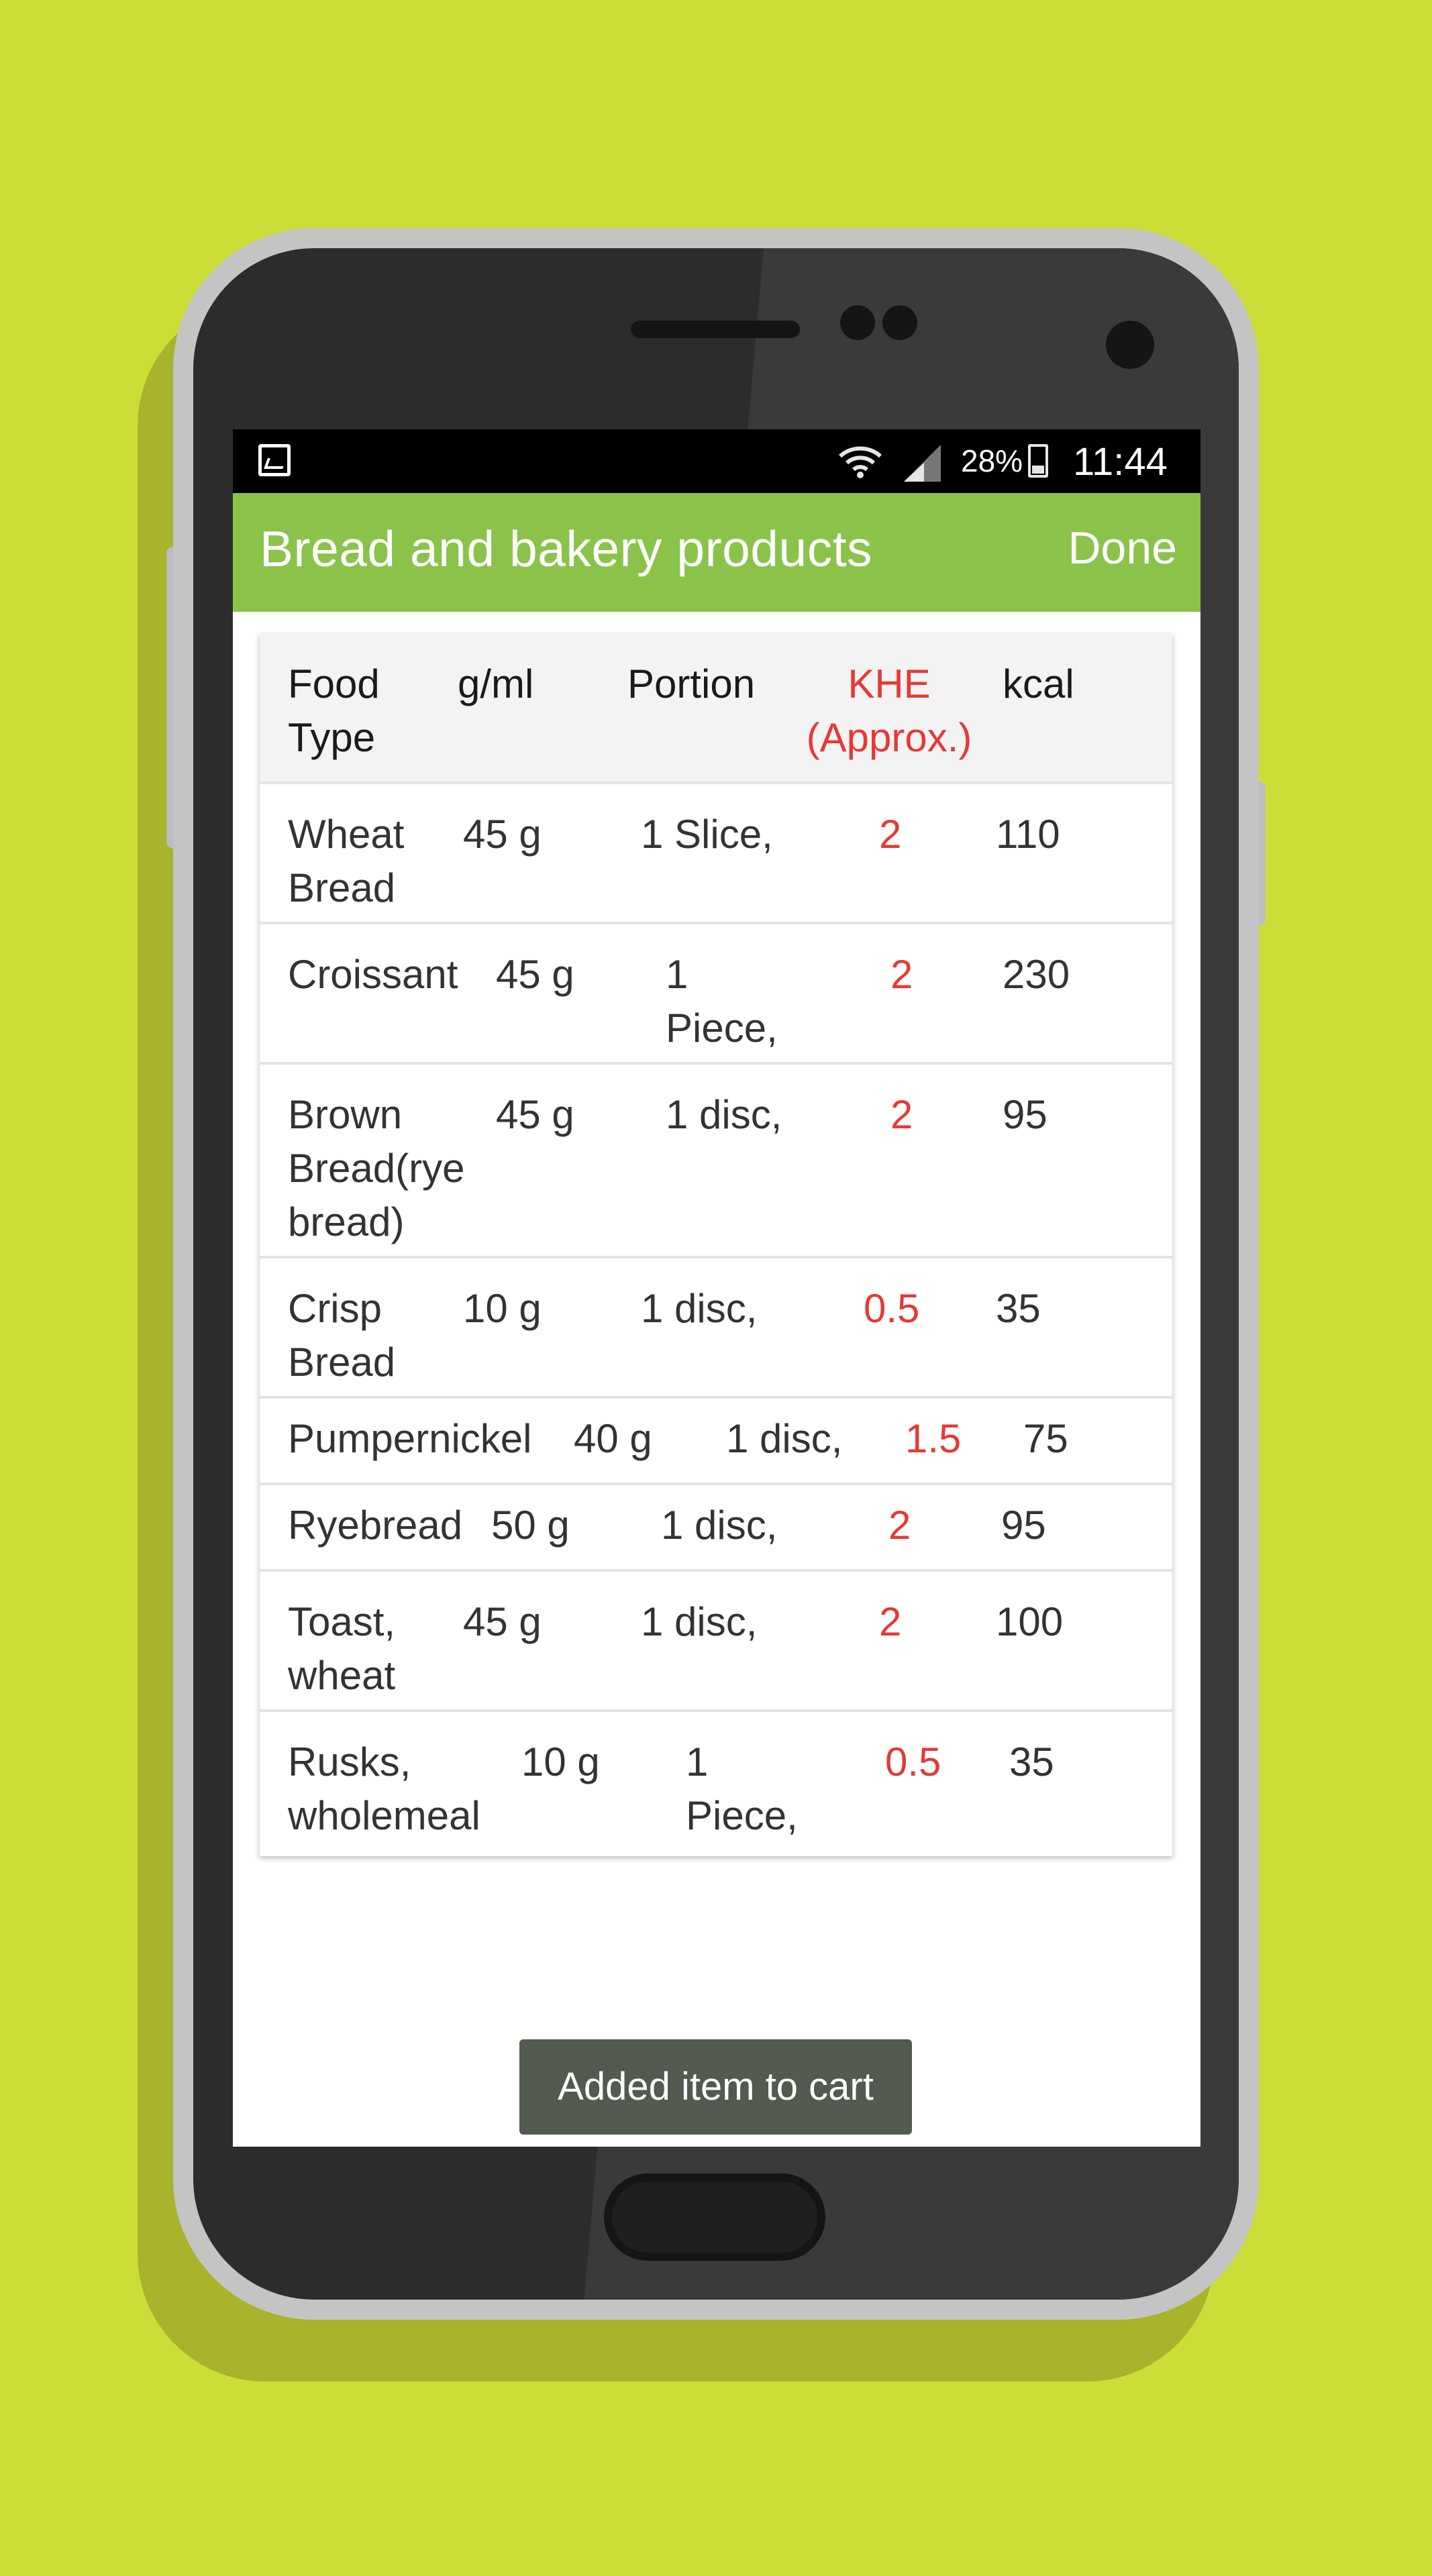 This screenshot has height=2576, width=1432. I want to click on food-name-line: wholemeal, so click(384, 1815).